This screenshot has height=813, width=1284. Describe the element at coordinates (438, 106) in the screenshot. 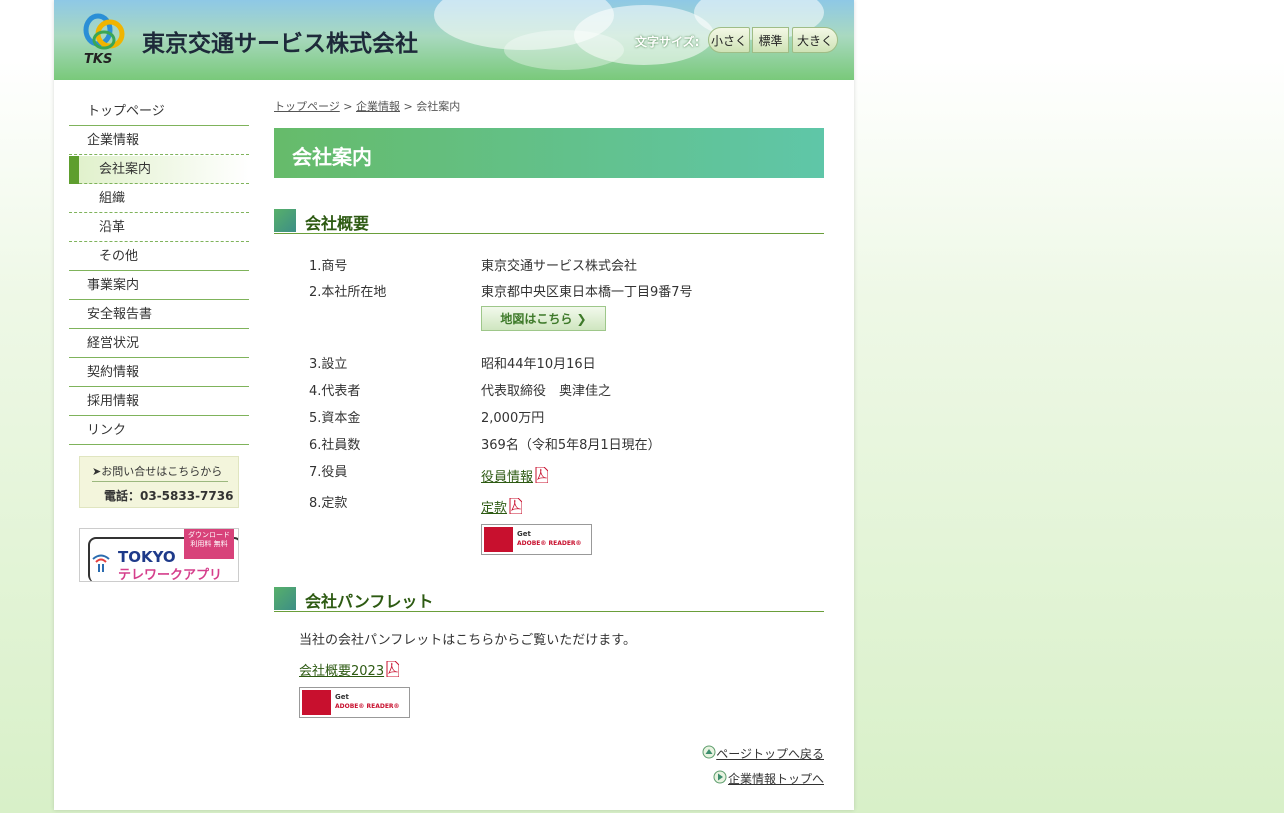

I see `breadcrumb-current: 会社案内` at that location.